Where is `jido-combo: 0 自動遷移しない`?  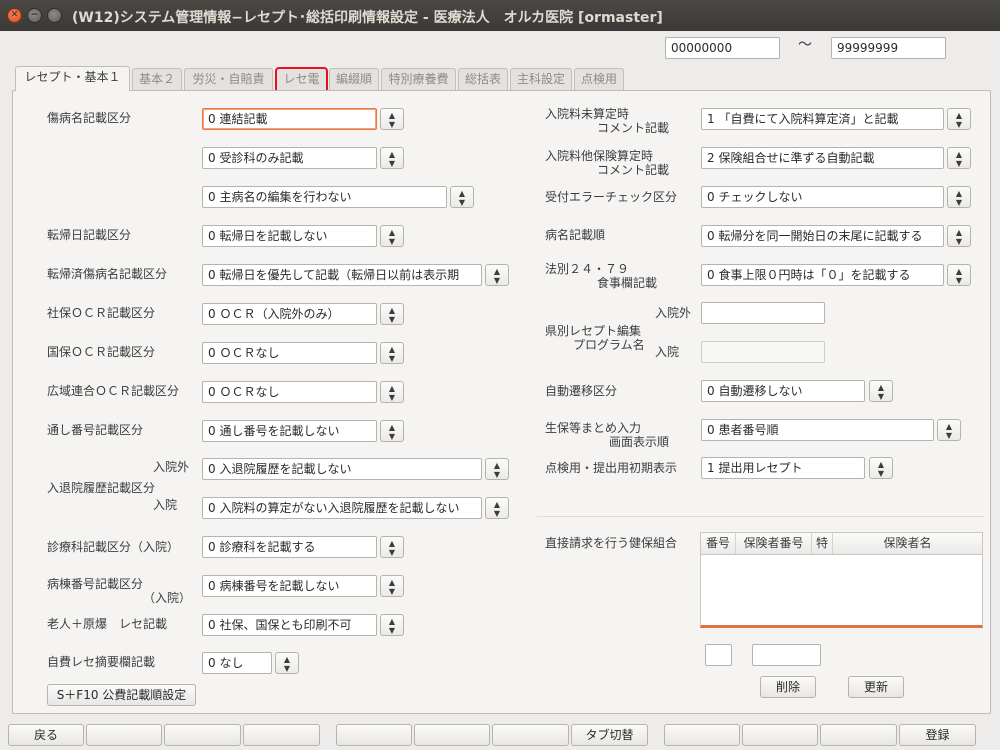
jido-combo: 0 自動遷移しない is located at coordinates (783, 391).